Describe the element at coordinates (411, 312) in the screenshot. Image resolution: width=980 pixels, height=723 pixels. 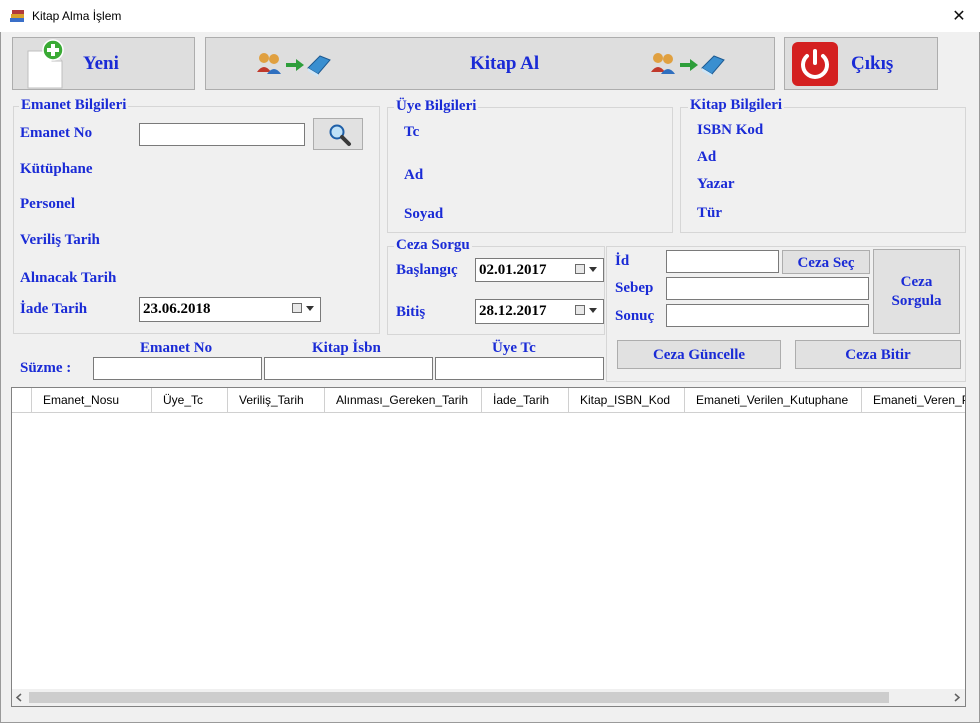
I see `bitis-label: Bitiş` at that location.